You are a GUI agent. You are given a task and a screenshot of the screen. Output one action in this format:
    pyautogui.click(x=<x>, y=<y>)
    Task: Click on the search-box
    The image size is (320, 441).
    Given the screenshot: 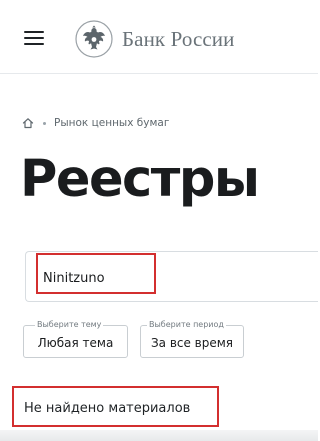 What is the action you would take?
    pyautogui.click(x=171, y=276)
    